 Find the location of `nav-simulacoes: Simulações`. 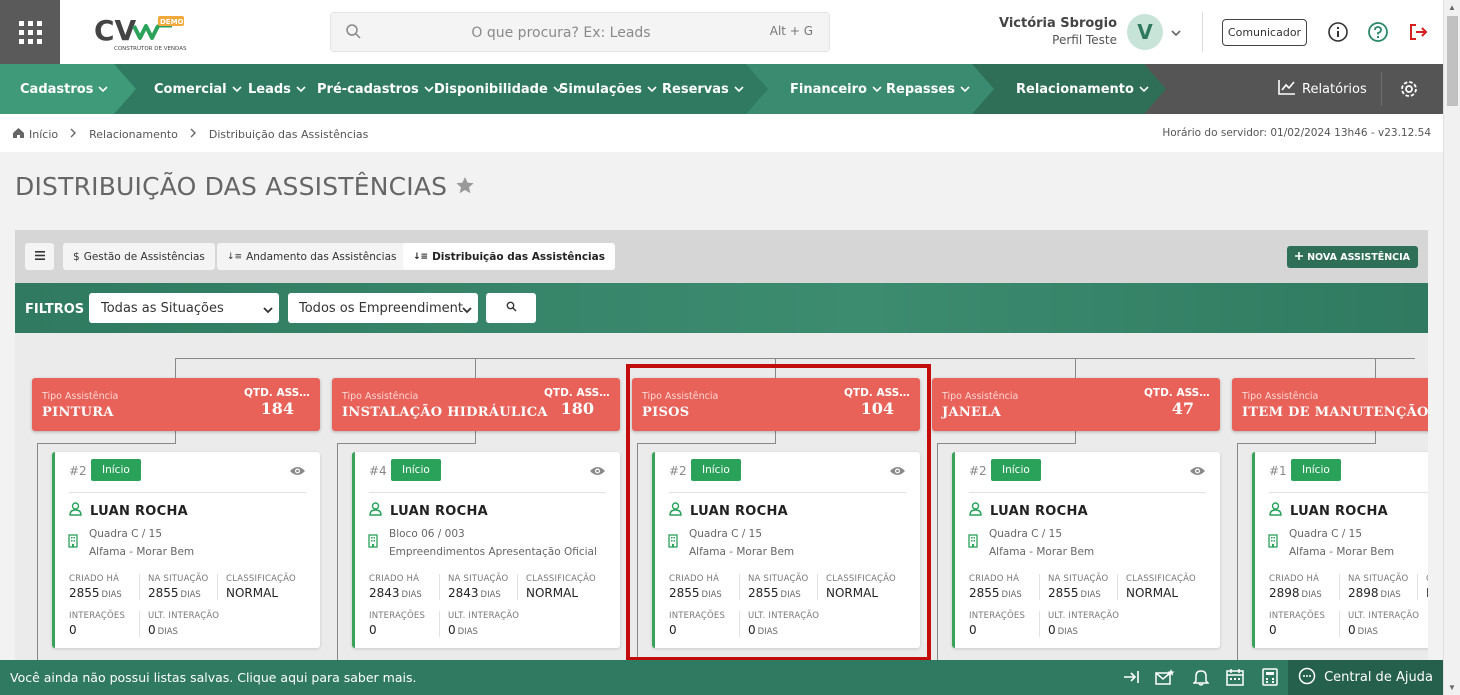

nav-simulacoes: Simulações is located at coordinates (608, 89).